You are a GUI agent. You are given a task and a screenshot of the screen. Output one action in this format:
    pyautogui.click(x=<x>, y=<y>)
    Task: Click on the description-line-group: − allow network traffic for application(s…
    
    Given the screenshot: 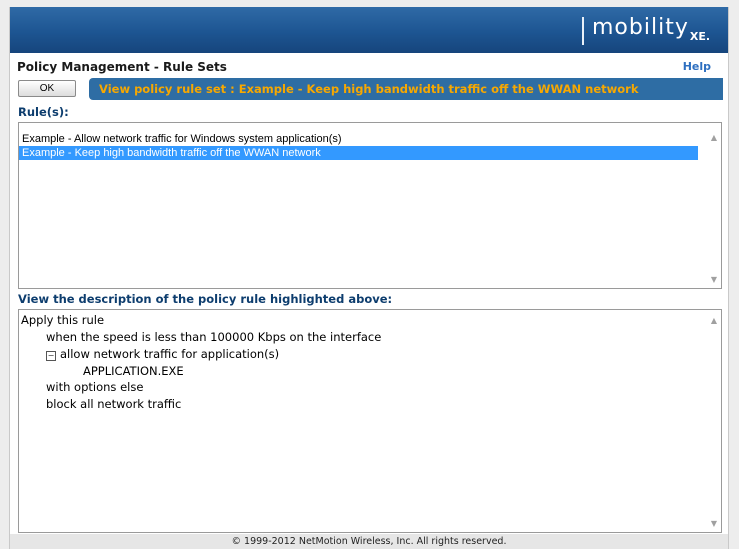 What is the action you would take?
    pyautogui.click(x=162, y=354)
    